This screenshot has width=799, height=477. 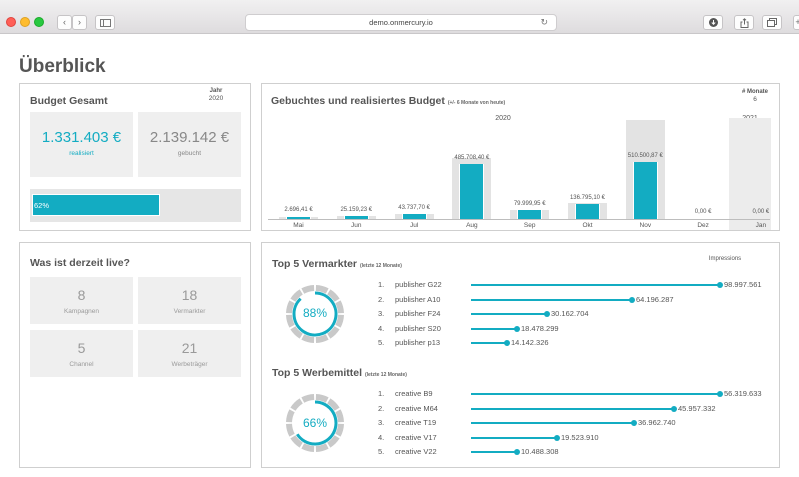 I want to click on budget-progress-fill, so click(x=96, y=205).